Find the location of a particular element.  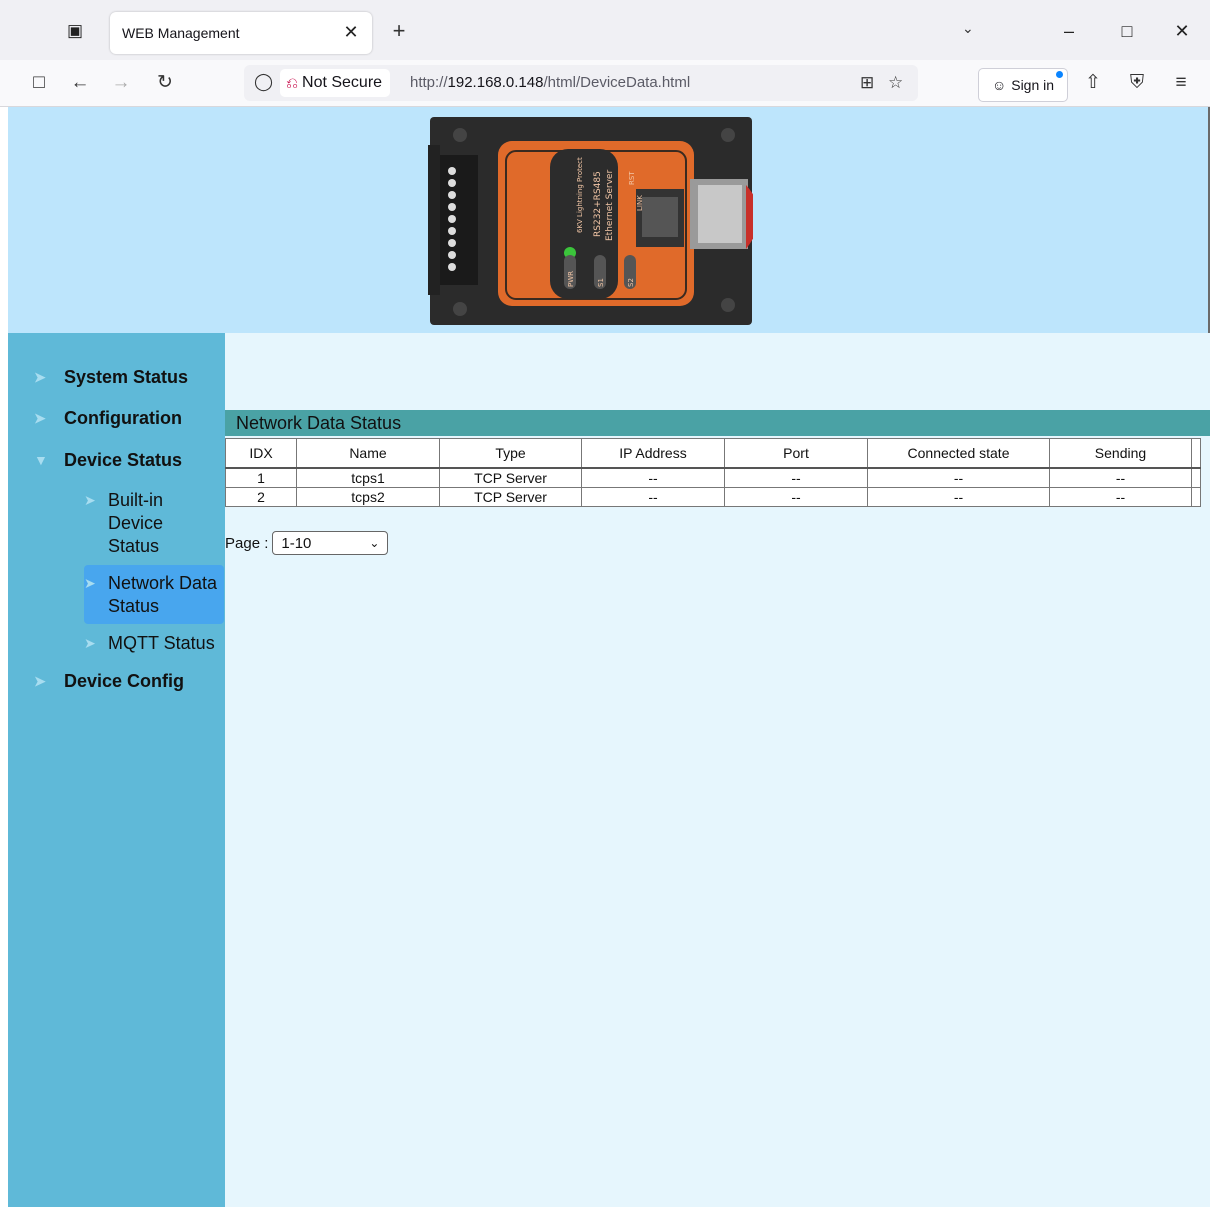

sidebar-item-system-status: ➤ System Status is located at coordinates (111, 377).